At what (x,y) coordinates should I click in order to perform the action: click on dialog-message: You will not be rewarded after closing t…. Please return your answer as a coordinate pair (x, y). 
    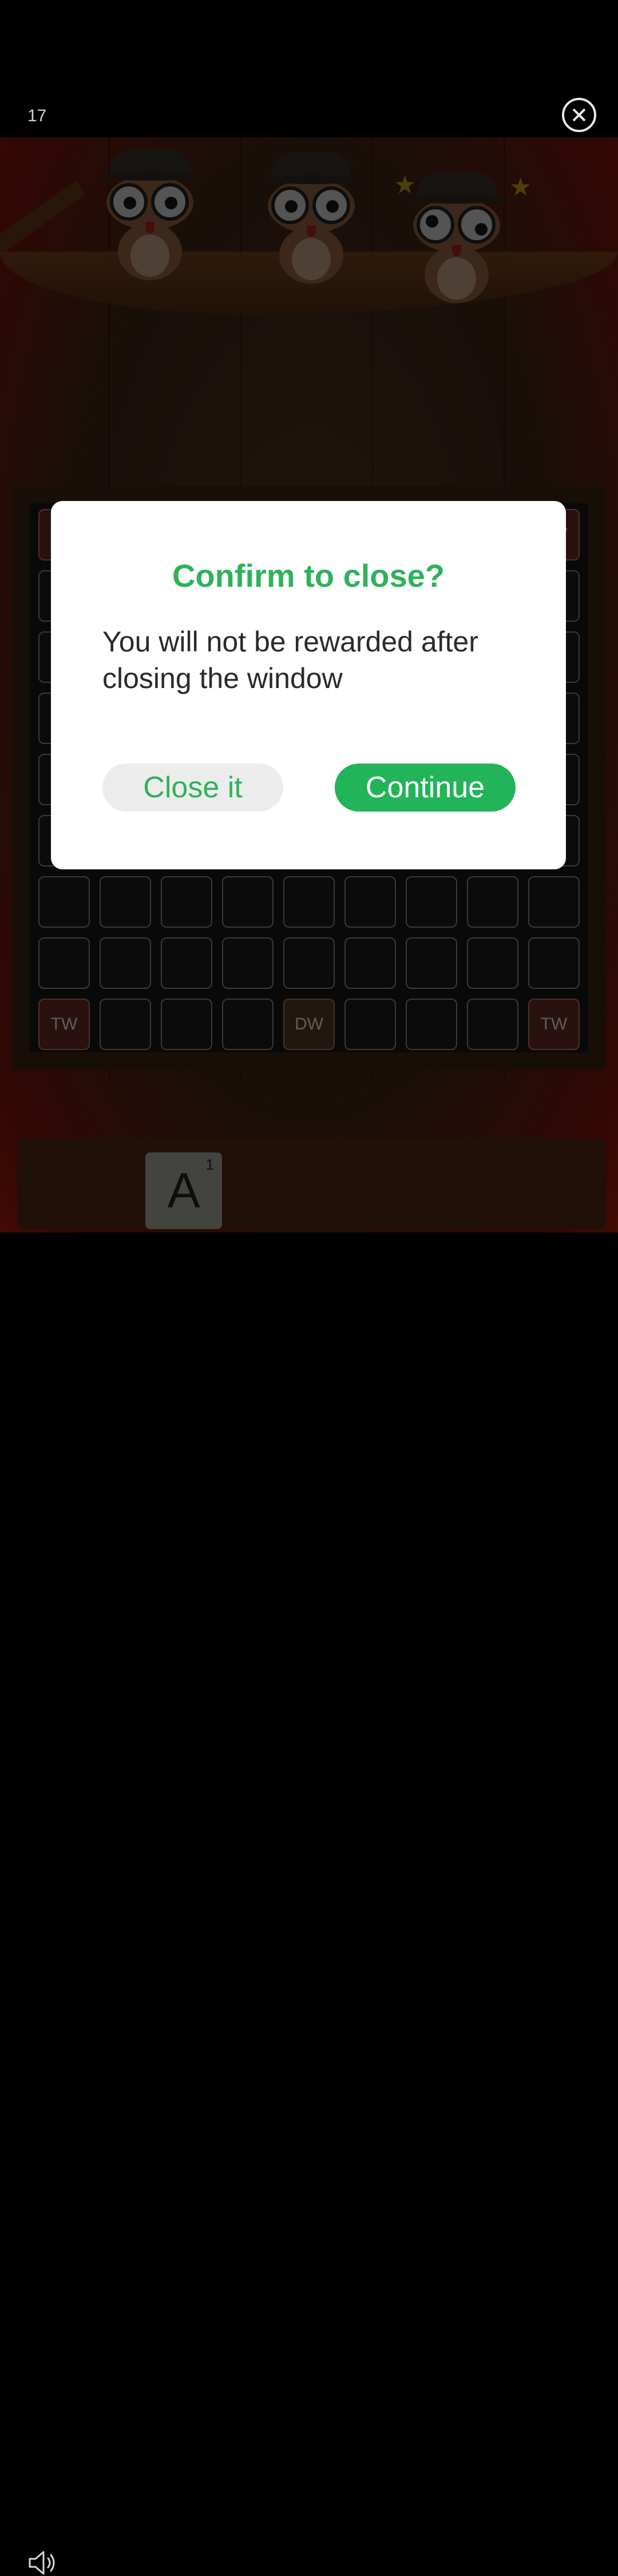
    Looking at the image, I should click on (290, 660).